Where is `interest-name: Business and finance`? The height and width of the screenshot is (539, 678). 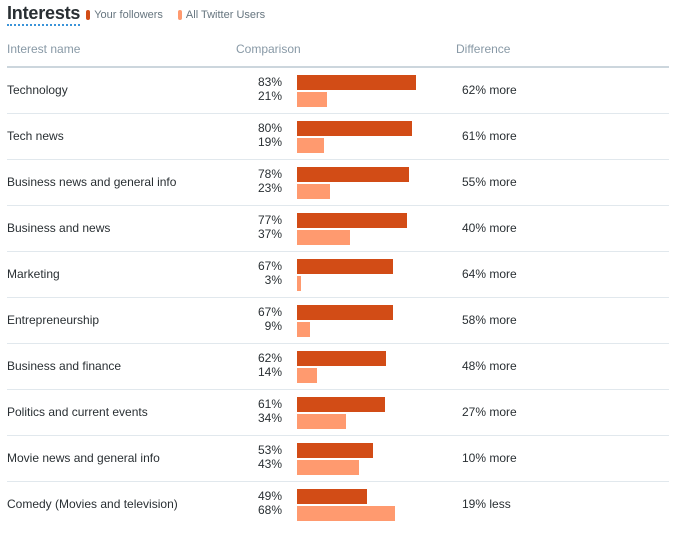
interest-name: Business and finance is located at coordinates (64, 366).